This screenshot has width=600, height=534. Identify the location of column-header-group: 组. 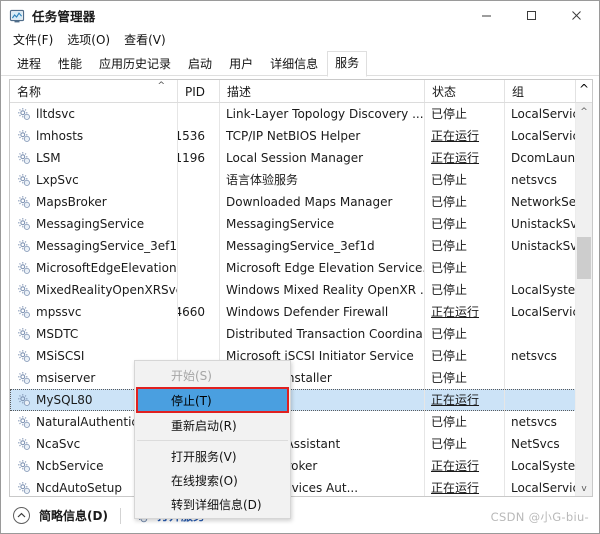
(539, 91).